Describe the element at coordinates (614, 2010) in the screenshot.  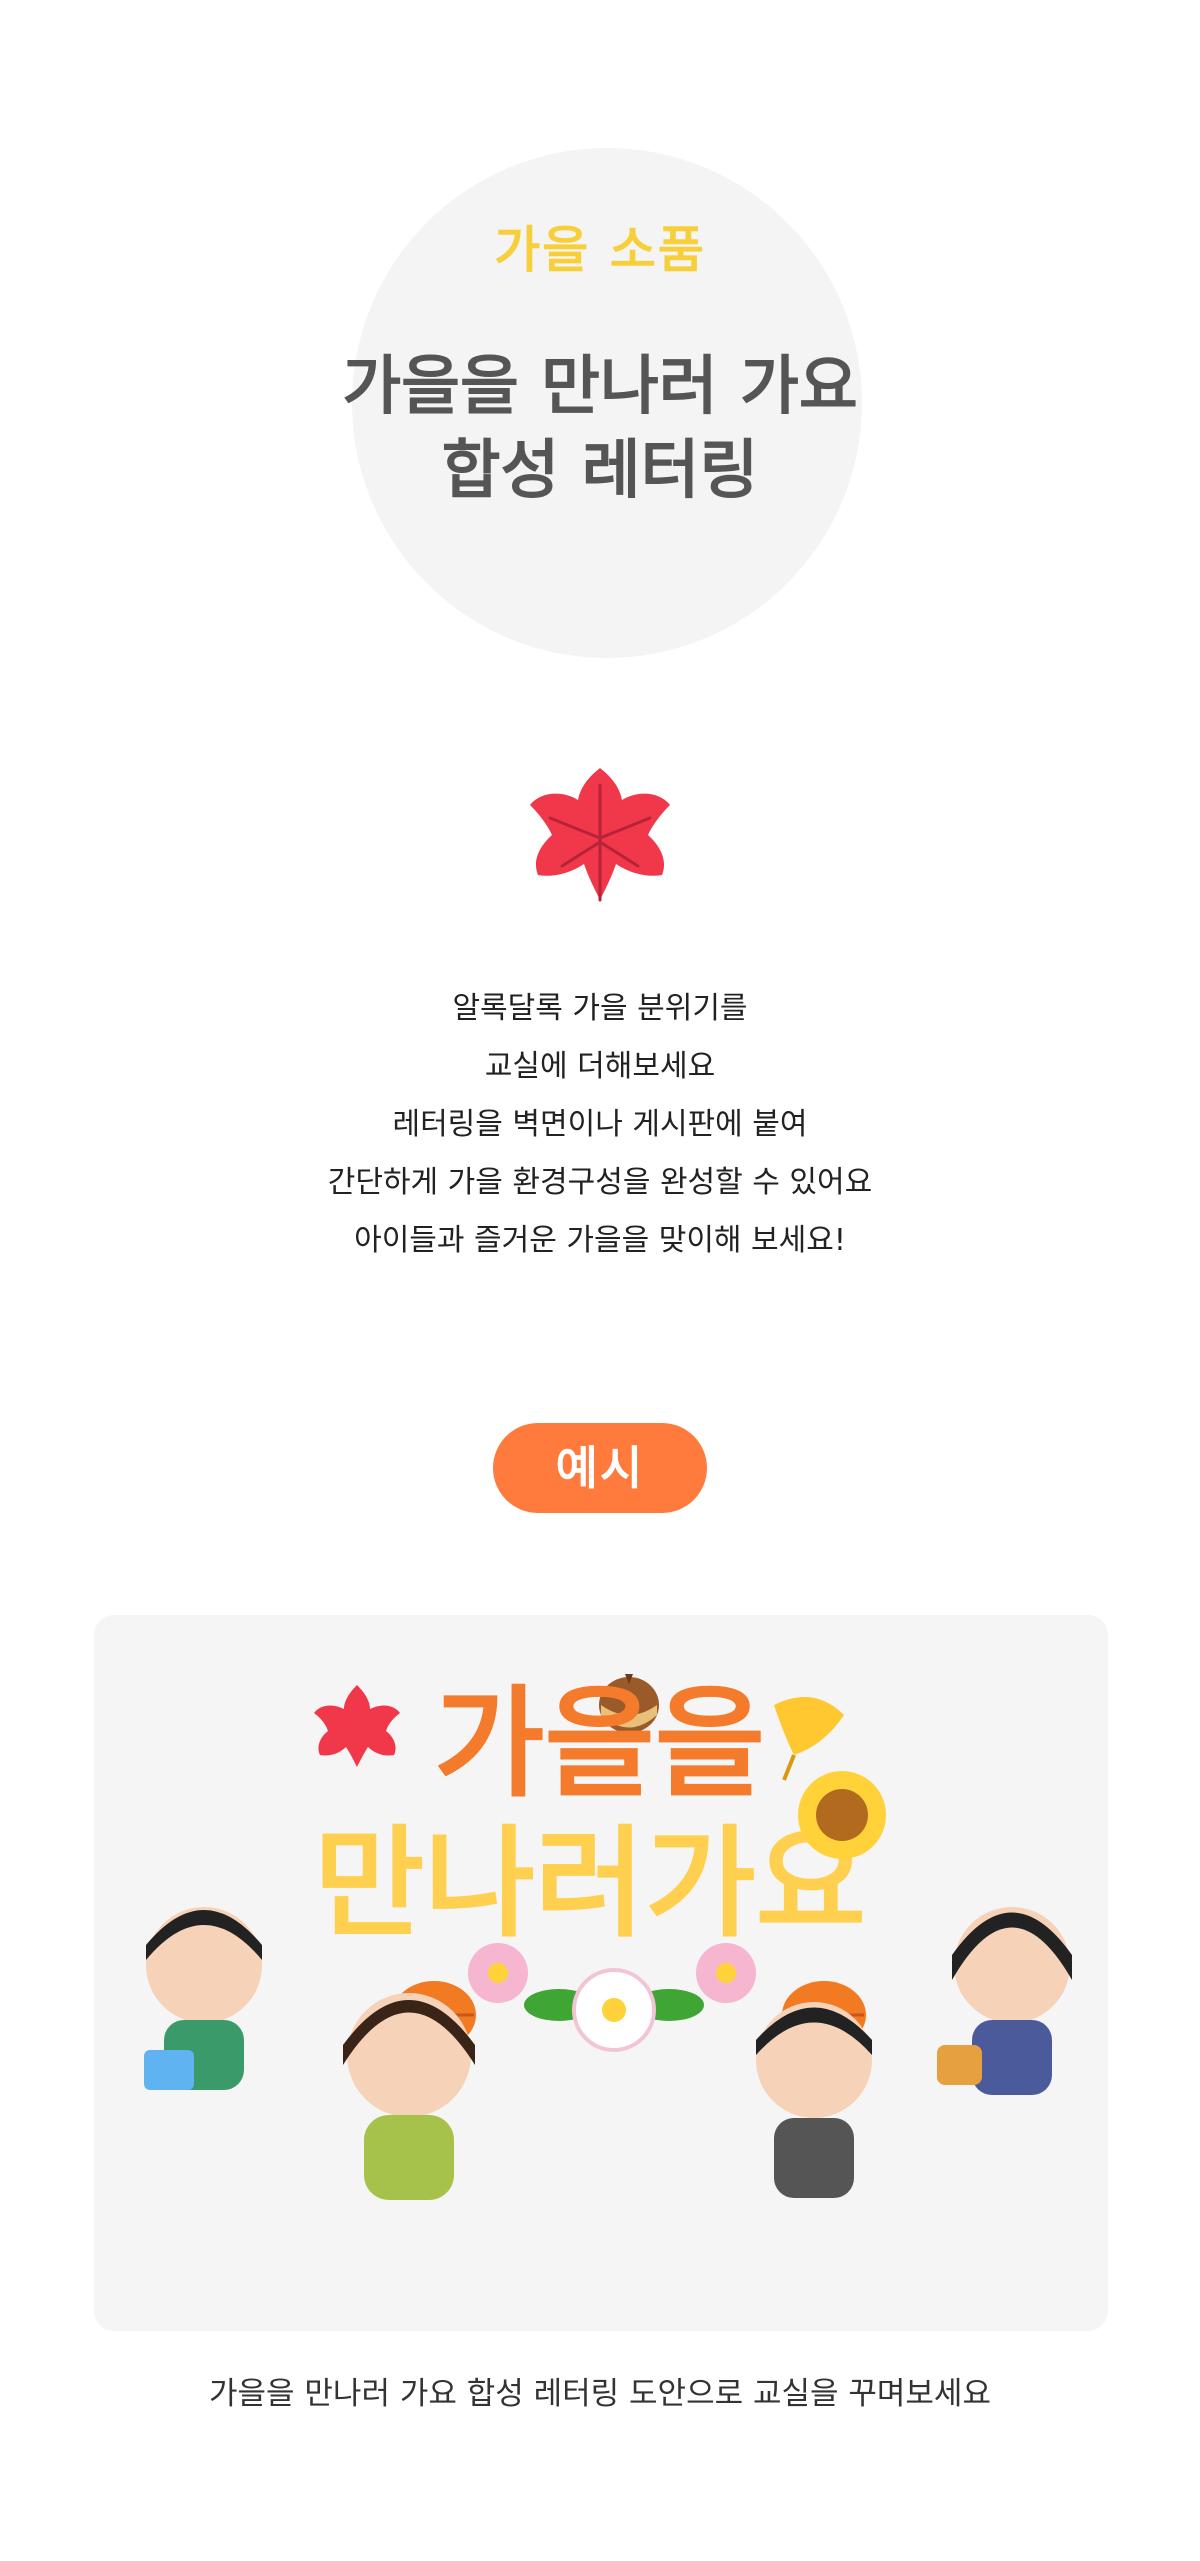
I see `white-flower-icon` at that location.